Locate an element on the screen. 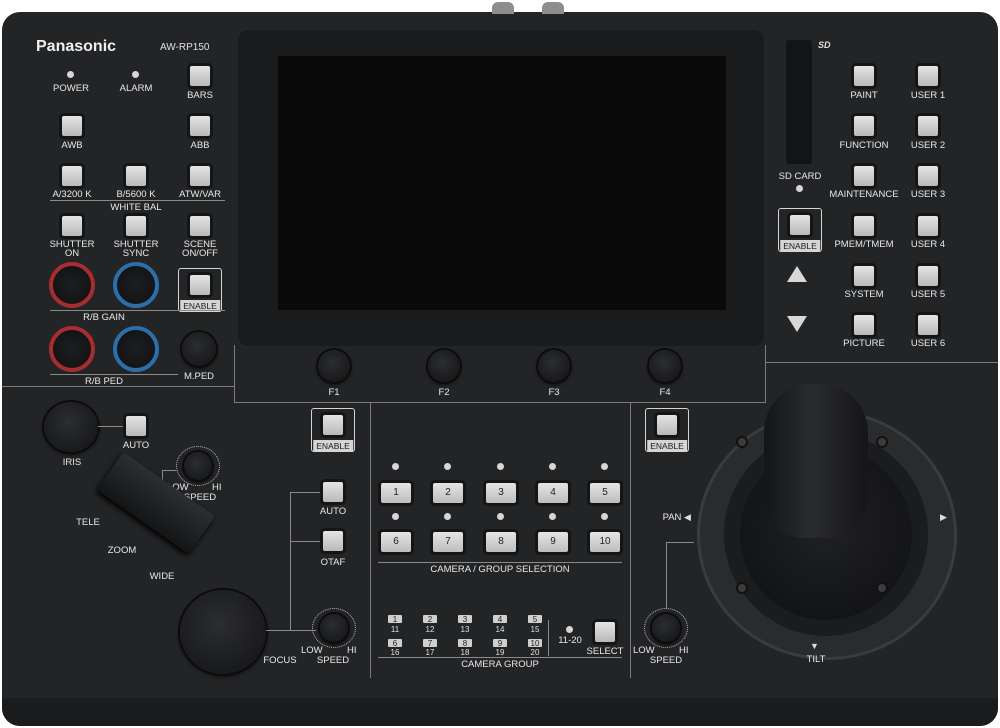 This screenshot has height=728, width=1000. f3-knob is located at coordinates (554, 366).